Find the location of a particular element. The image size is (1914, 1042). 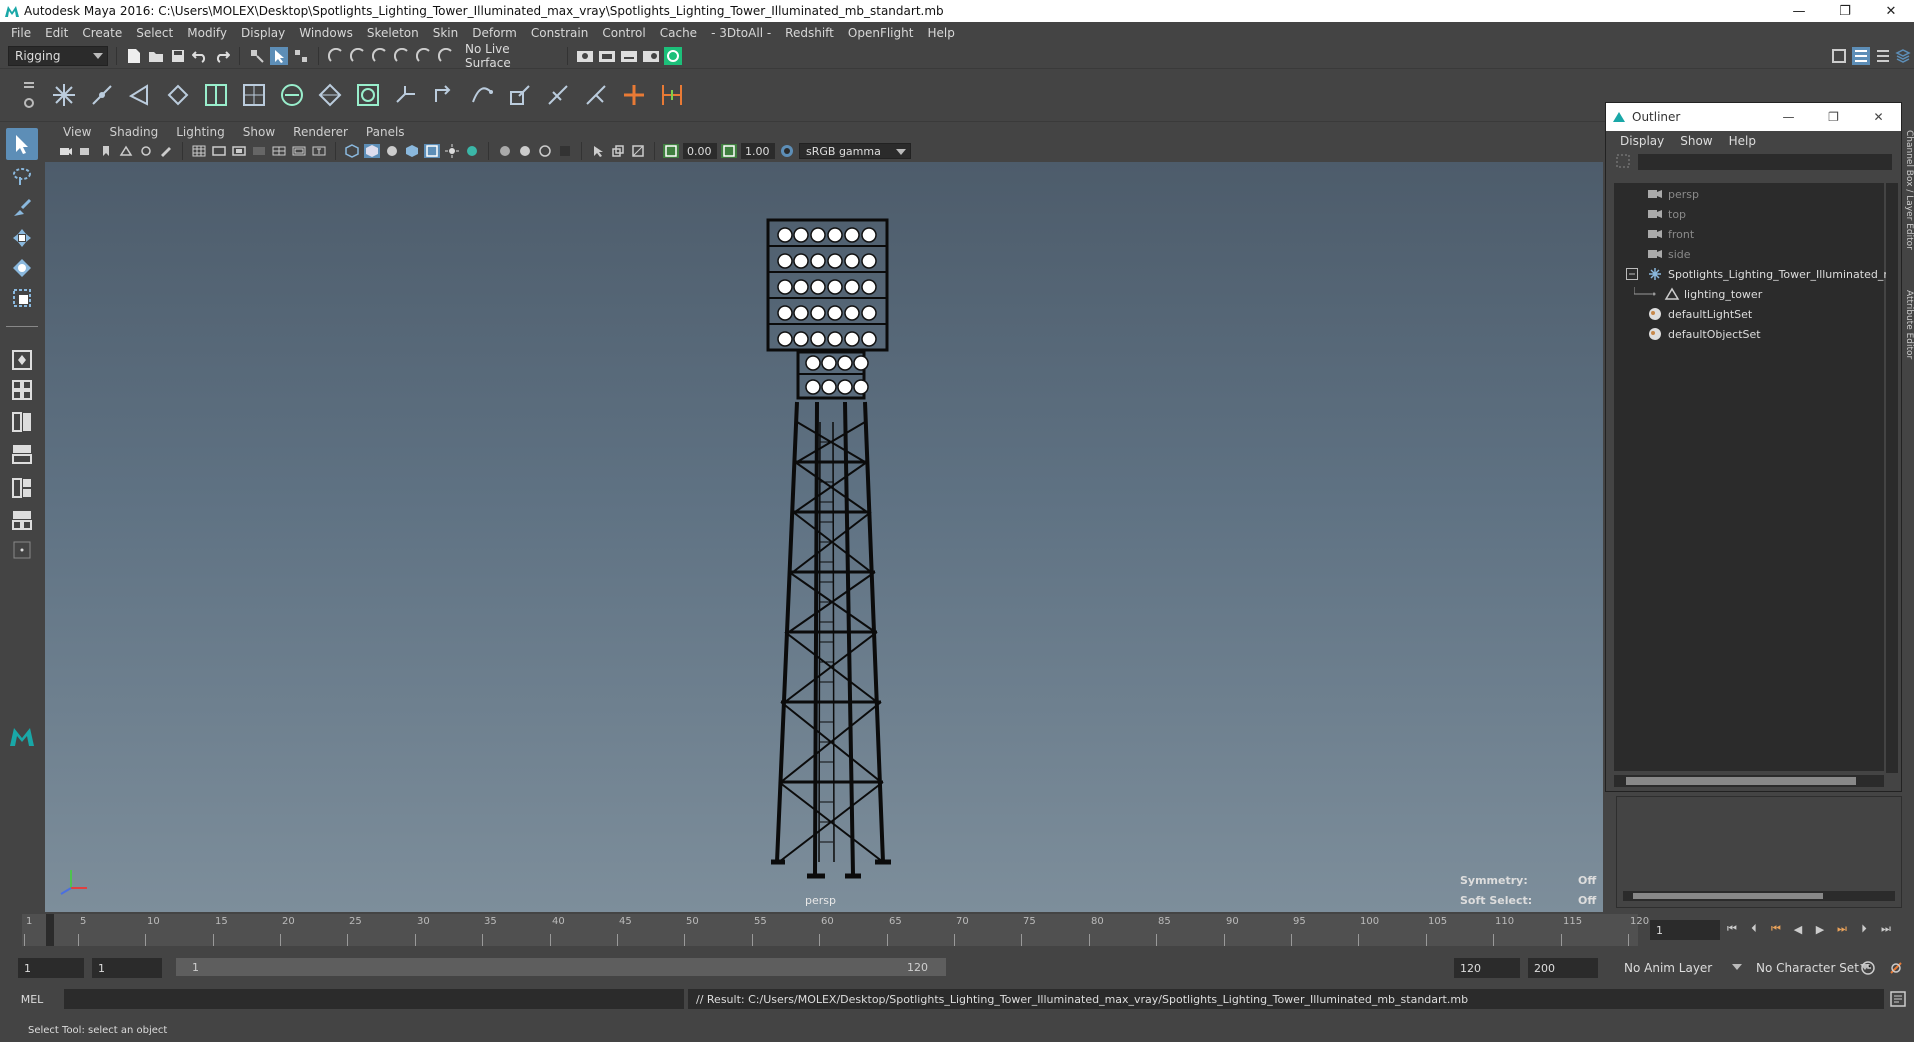

outliner-item: persp is located at coordinates (1673, 194).